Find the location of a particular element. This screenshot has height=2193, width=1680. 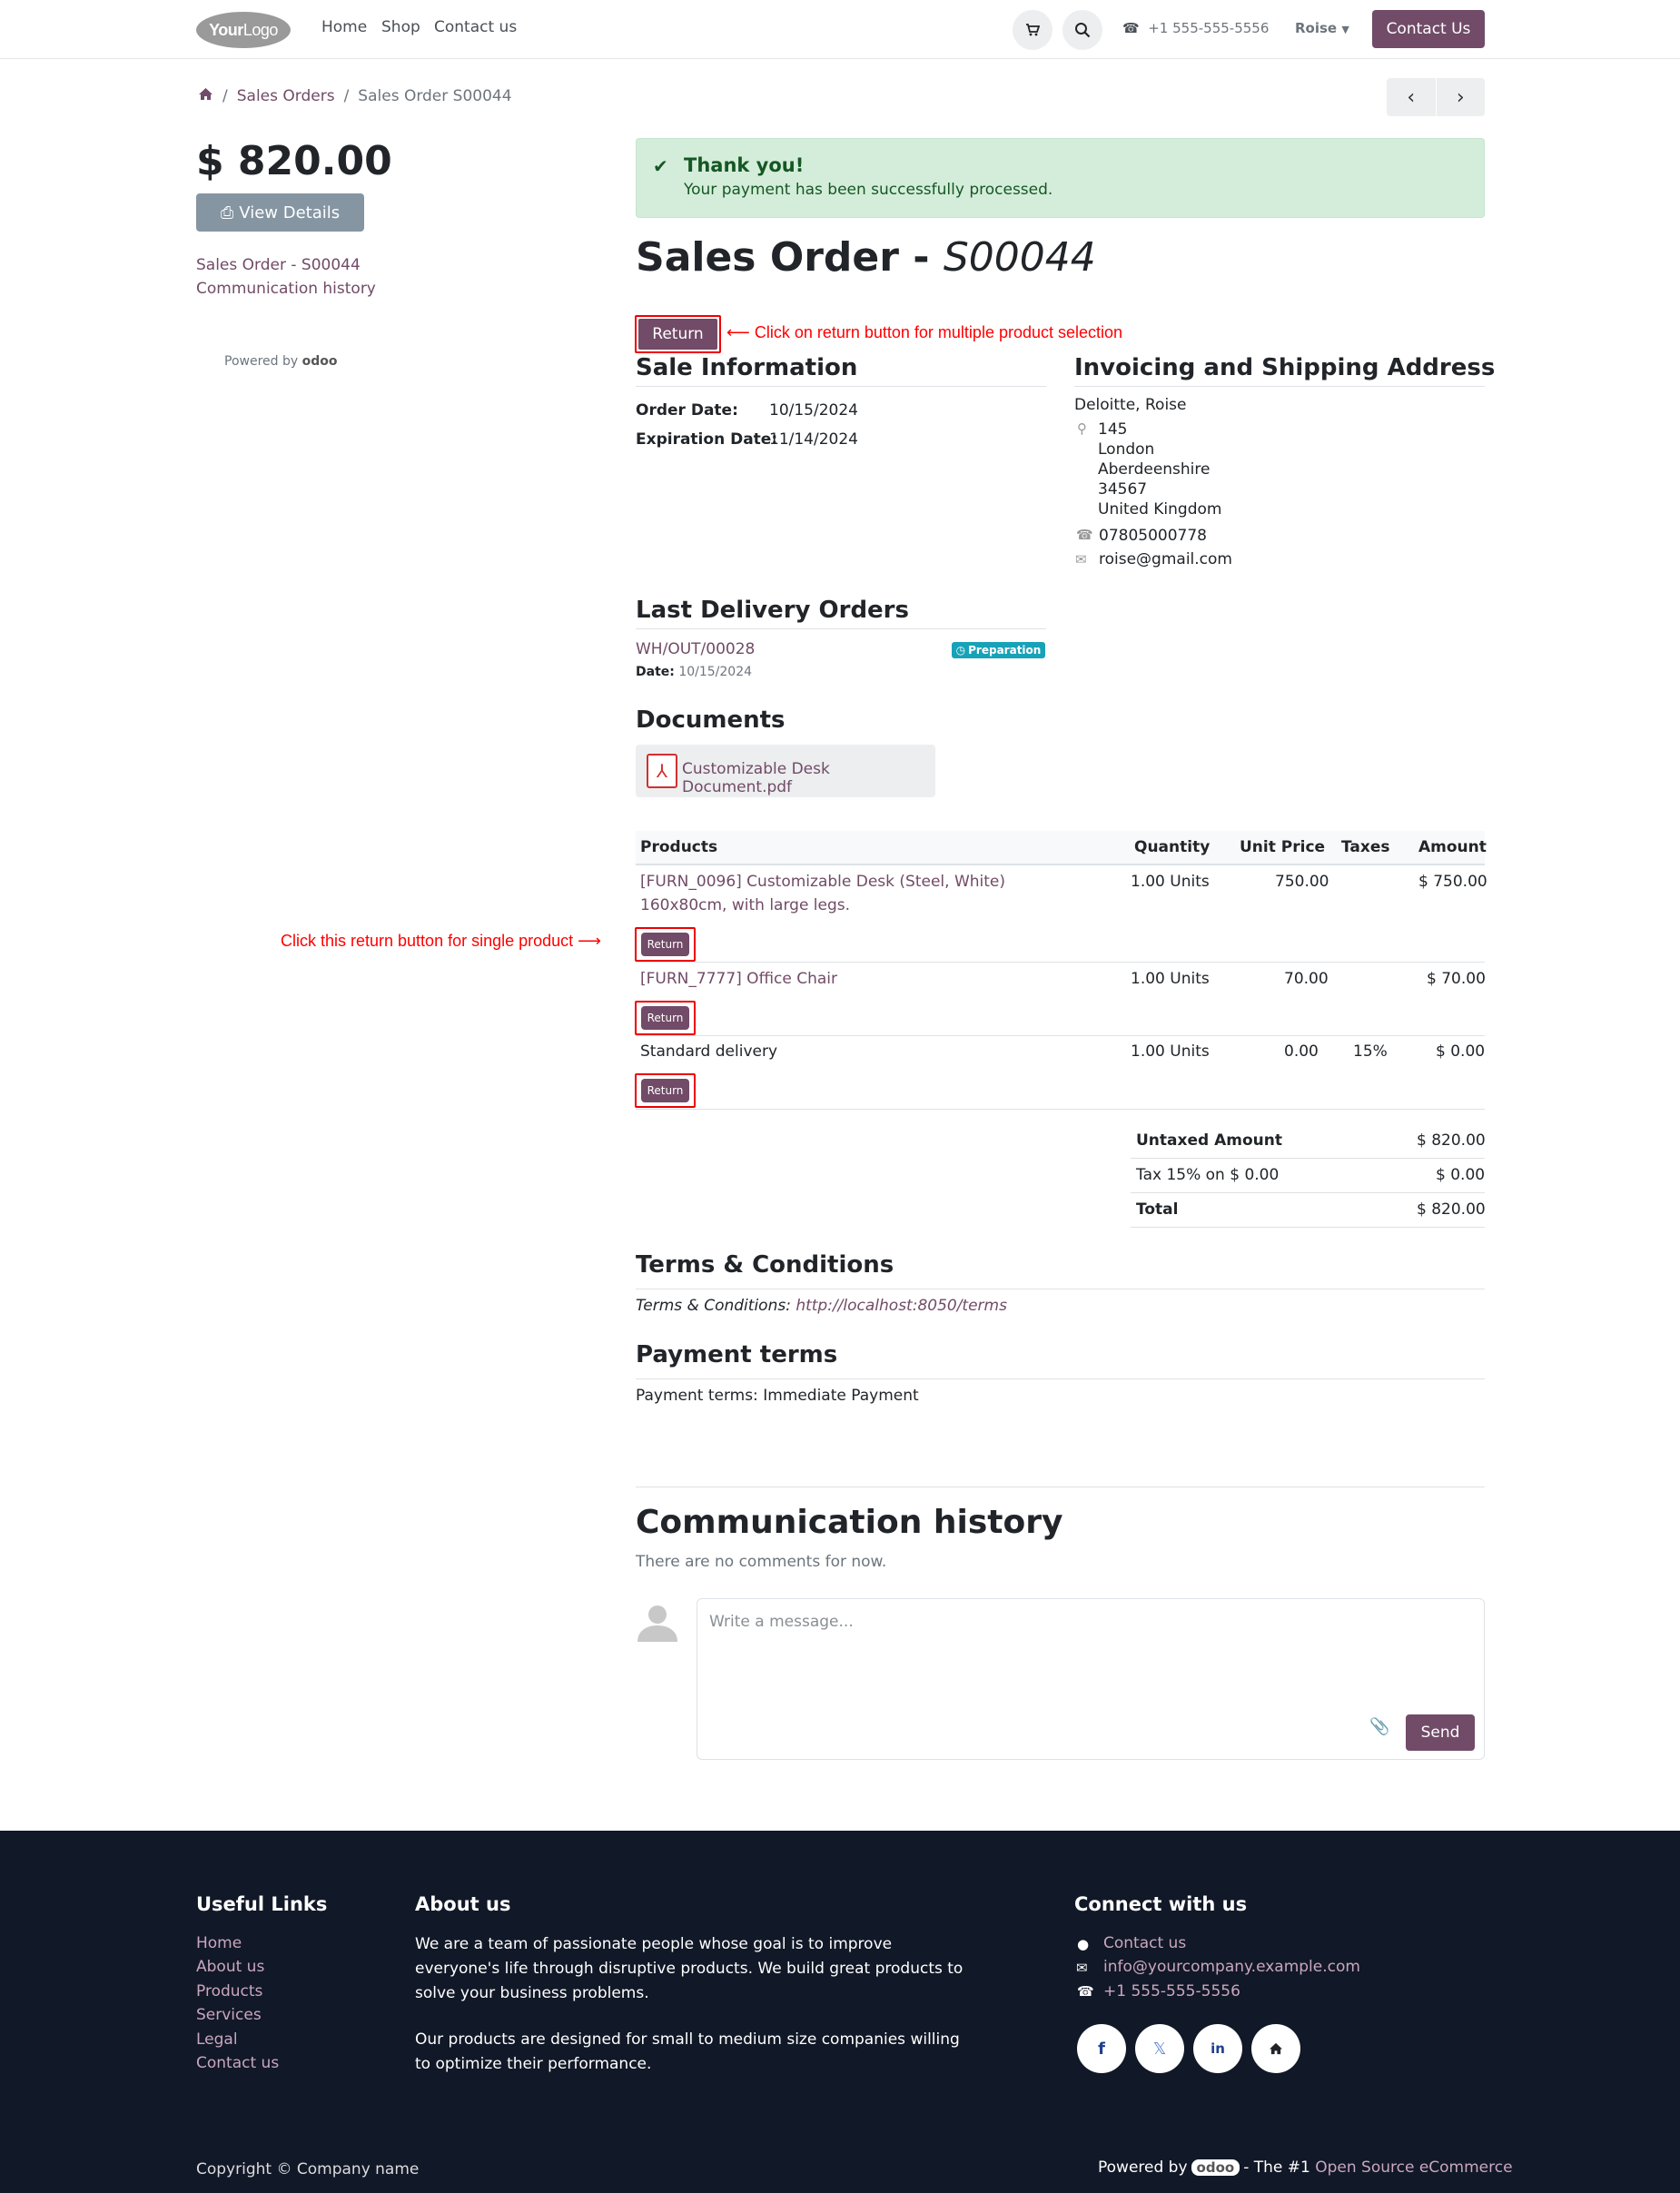

payment-terms-text: Payment terms: Immediate Payment is located at coordinates (778, 1396).